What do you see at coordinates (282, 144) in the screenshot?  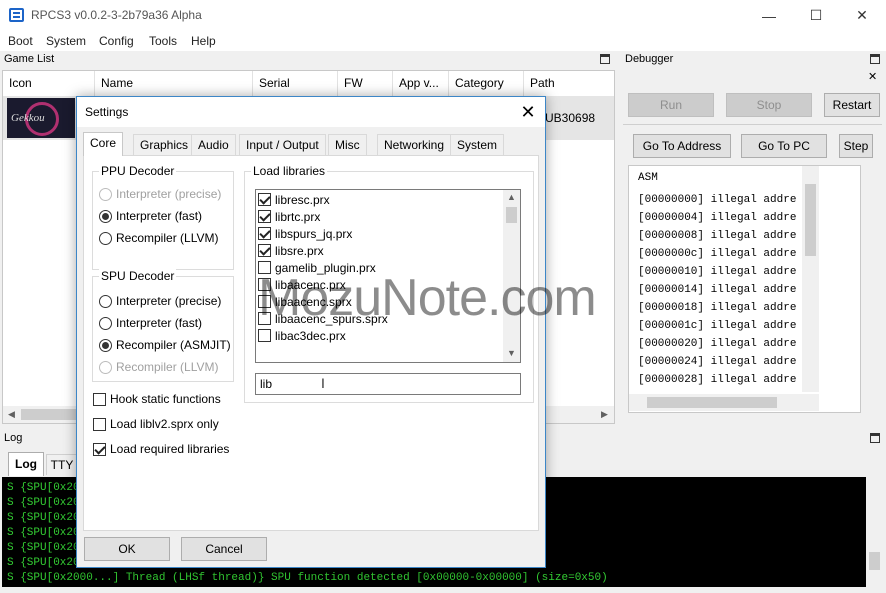 I see `tab-input-output: Input / Output` at bounding box center [282, 144].